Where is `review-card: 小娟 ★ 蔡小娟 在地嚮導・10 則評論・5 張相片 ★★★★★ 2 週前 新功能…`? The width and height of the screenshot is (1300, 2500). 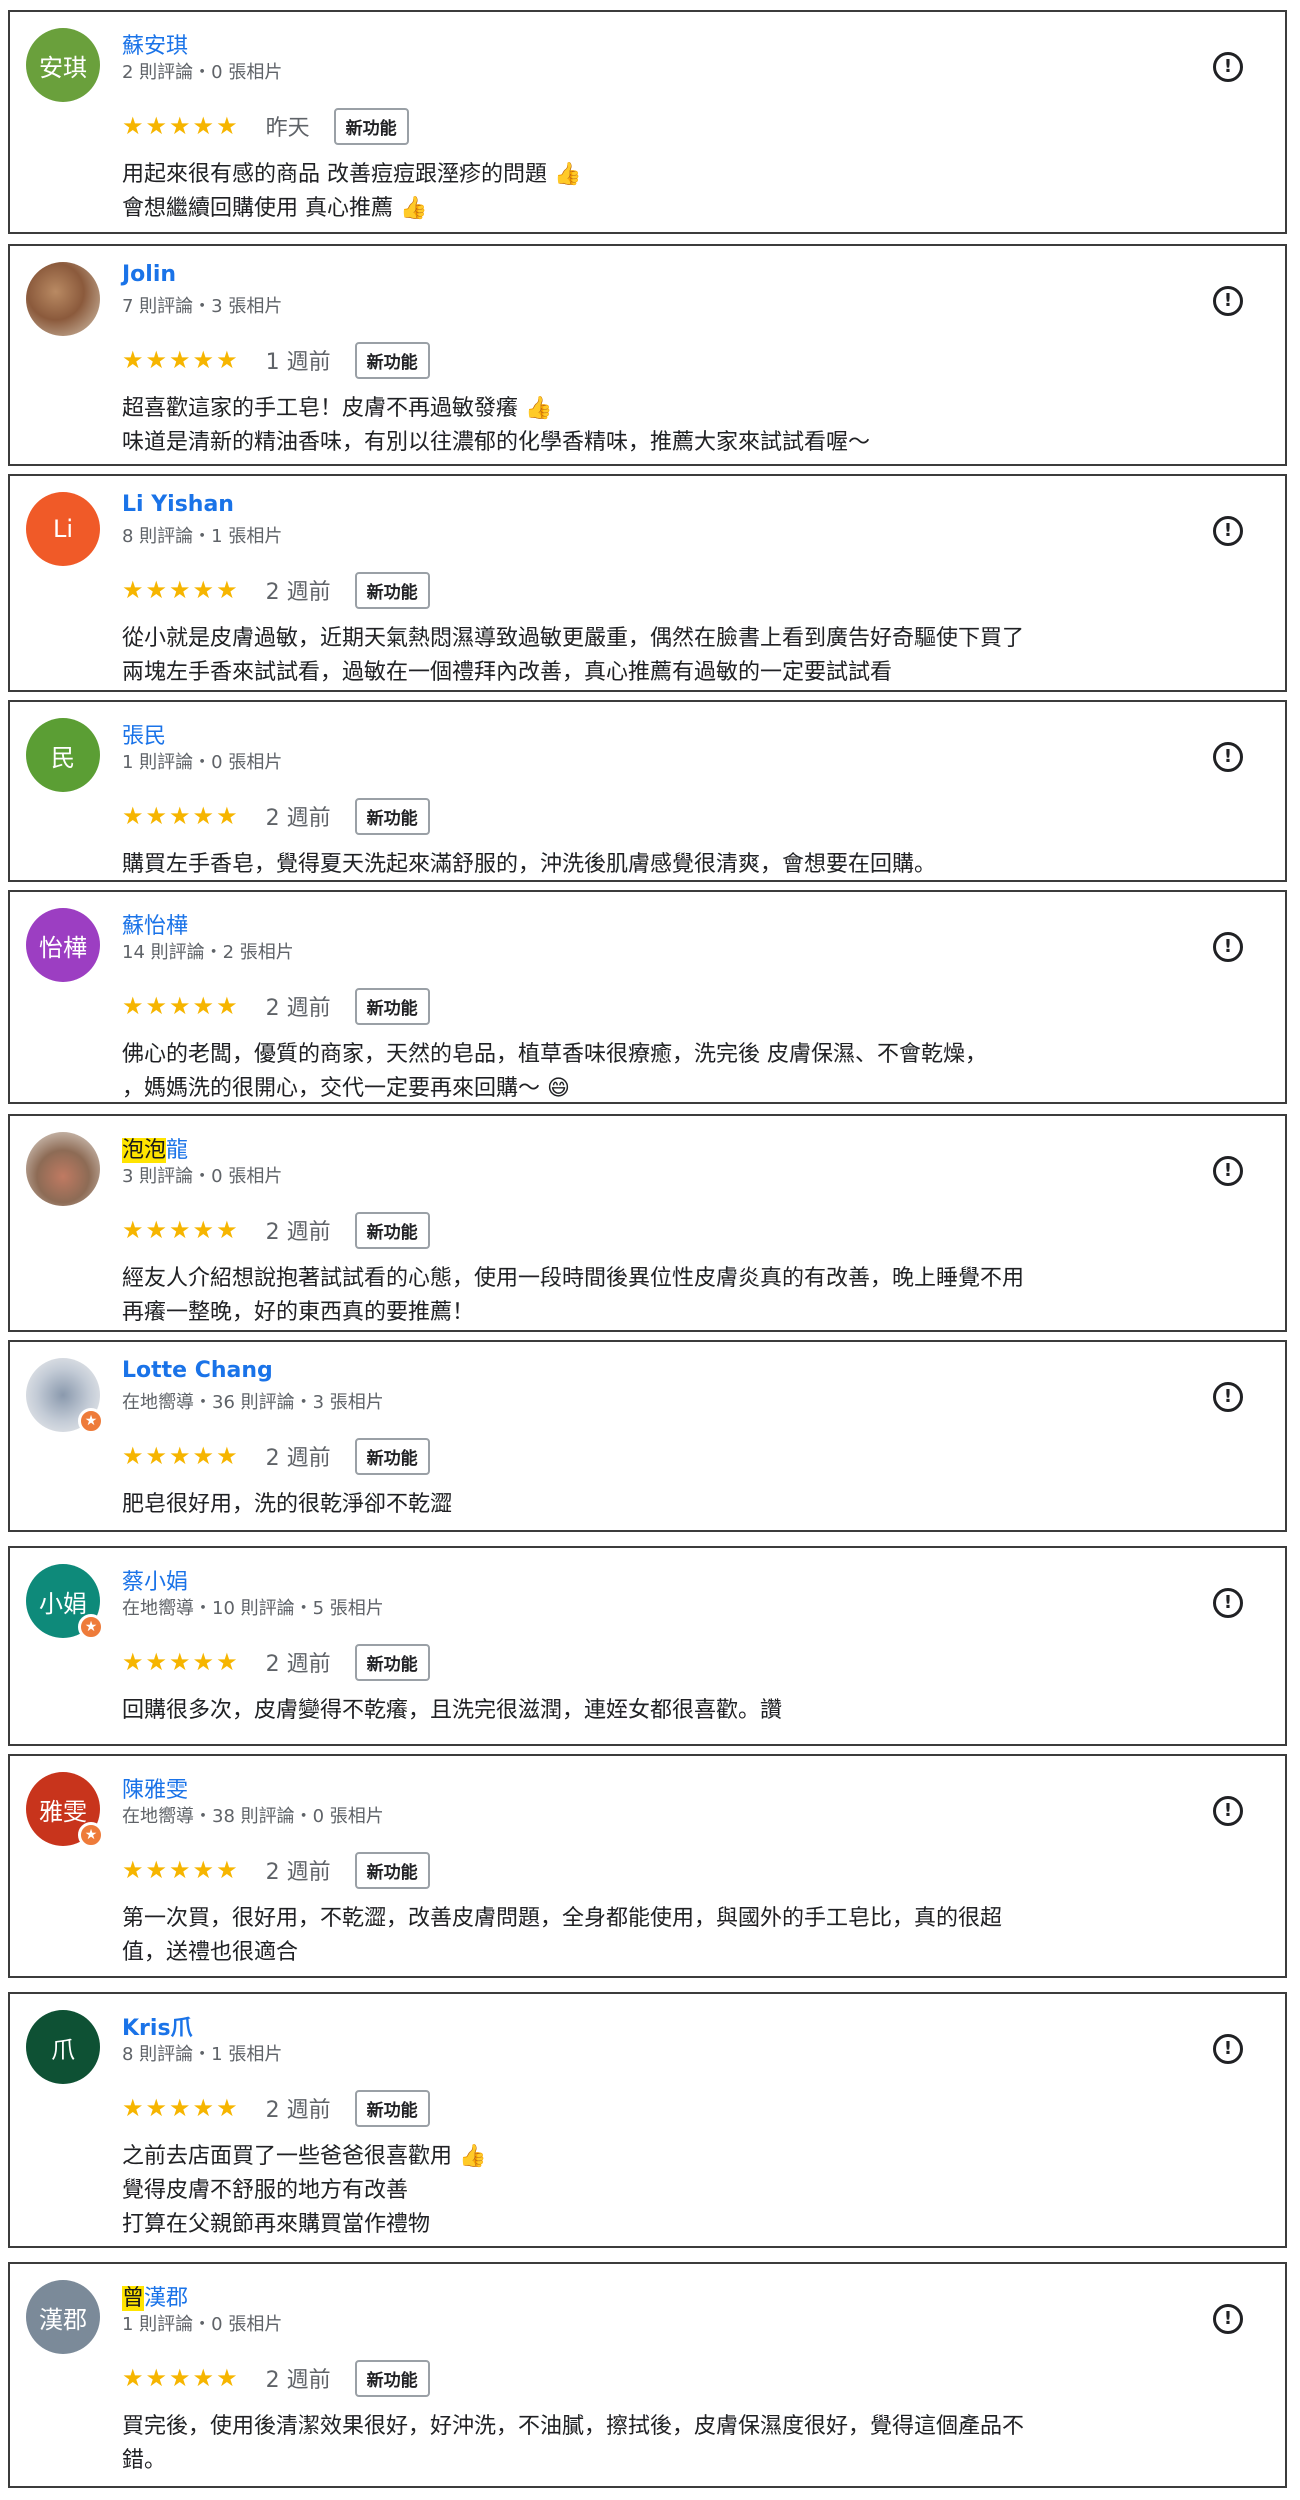 review-card: 小娟 ★ 蔡小娟 在地嚮導・10 則評論・5 張相片 ★★★★★ 2 週前 新功能… is located at coordinates (647, 1646).